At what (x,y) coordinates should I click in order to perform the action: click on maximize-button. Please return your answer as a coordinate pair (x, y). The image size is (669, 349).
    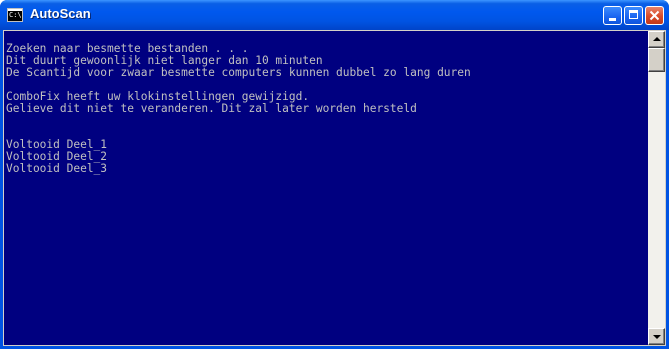
    Looking at the image, I should click on (633, 15).